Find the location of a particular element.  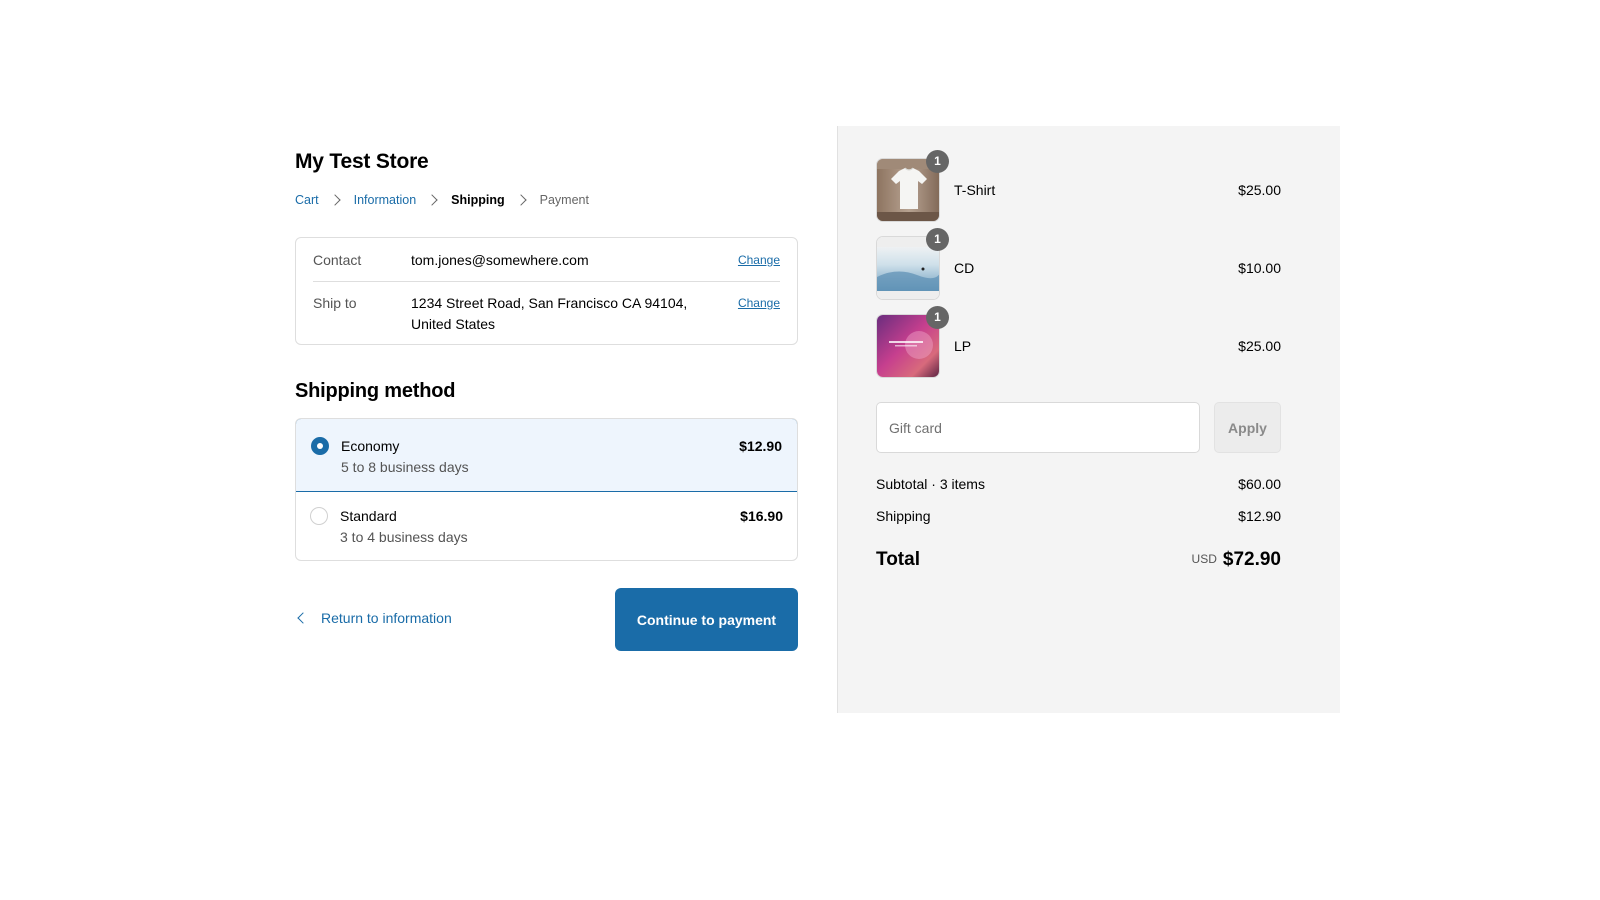

subtotal-value: $60.00 is located at coordinates (1259, 484).